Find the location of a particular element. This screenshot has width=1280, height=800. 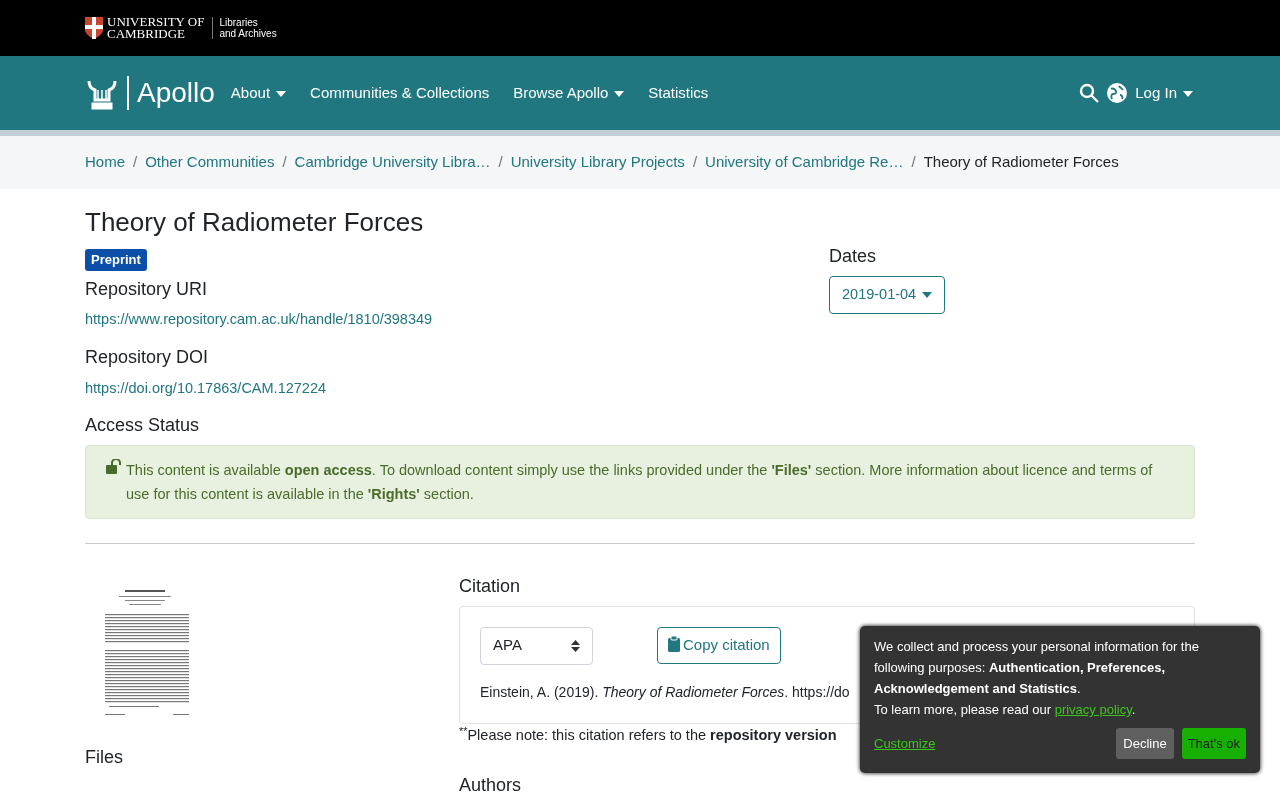

globe-icon is located at coordinates (1117, 93).